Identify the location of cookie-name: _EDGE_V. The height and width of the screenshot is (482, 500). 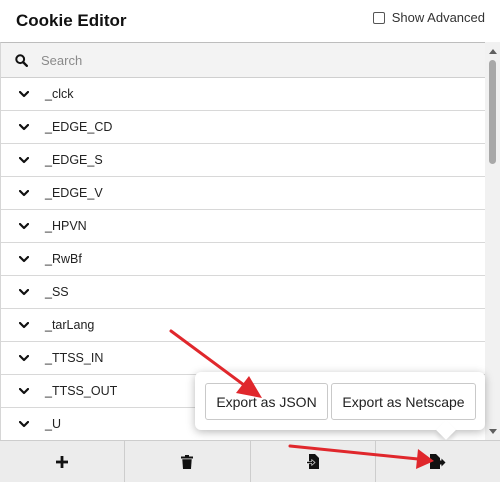
(74, 193).